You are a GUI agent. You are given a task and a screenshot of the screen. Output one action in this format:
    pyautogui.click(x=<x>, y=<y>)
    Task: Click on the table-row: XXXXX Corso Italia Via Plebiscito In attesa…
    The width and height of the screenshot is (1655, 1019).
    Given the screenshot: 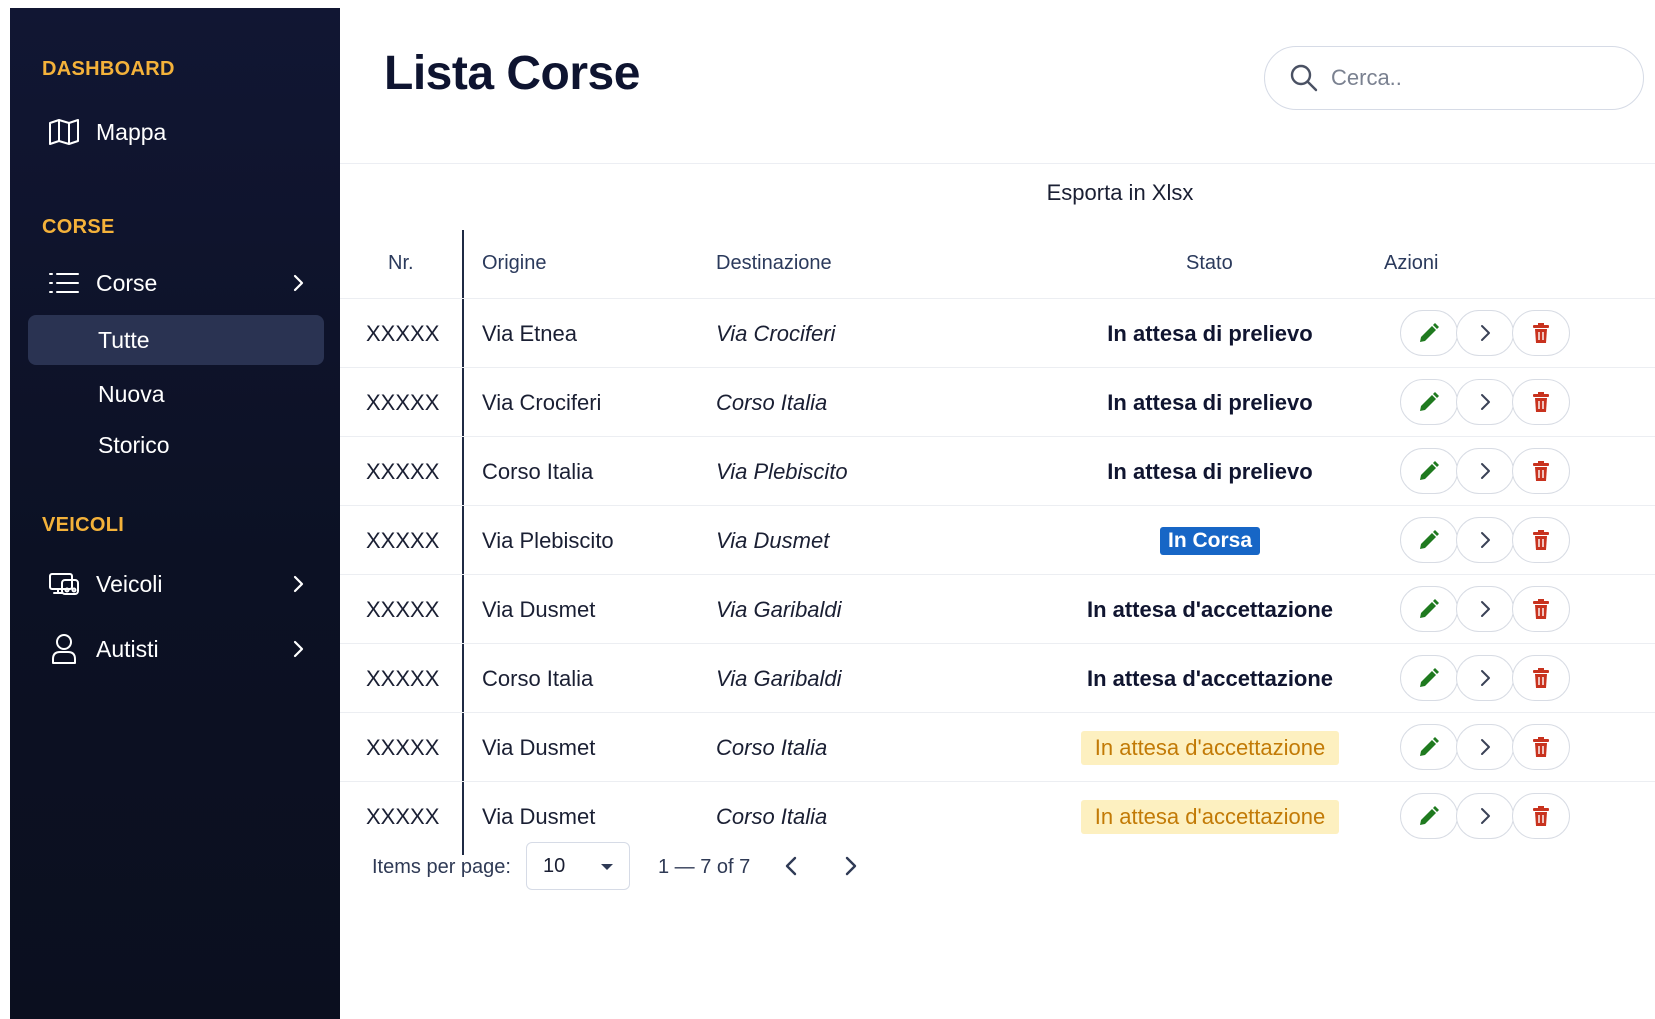 What is the action you would take?
    pyautogui.click(x=997, y=470)
    